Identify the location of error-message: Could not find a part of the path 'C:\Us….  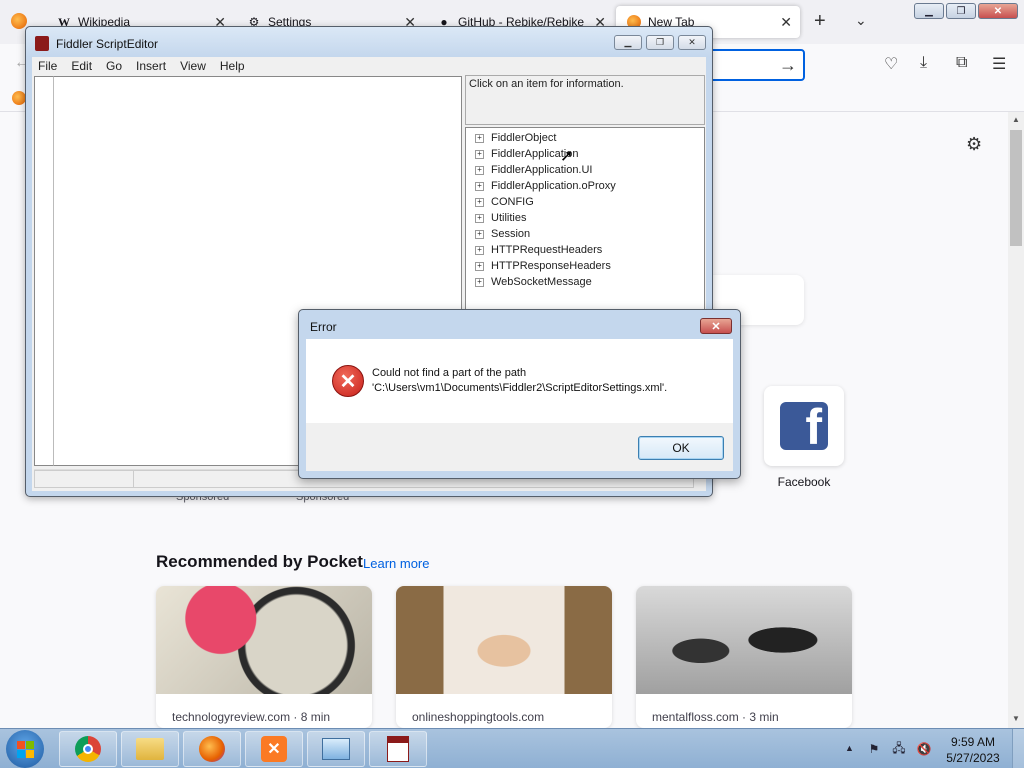
(519, 381).